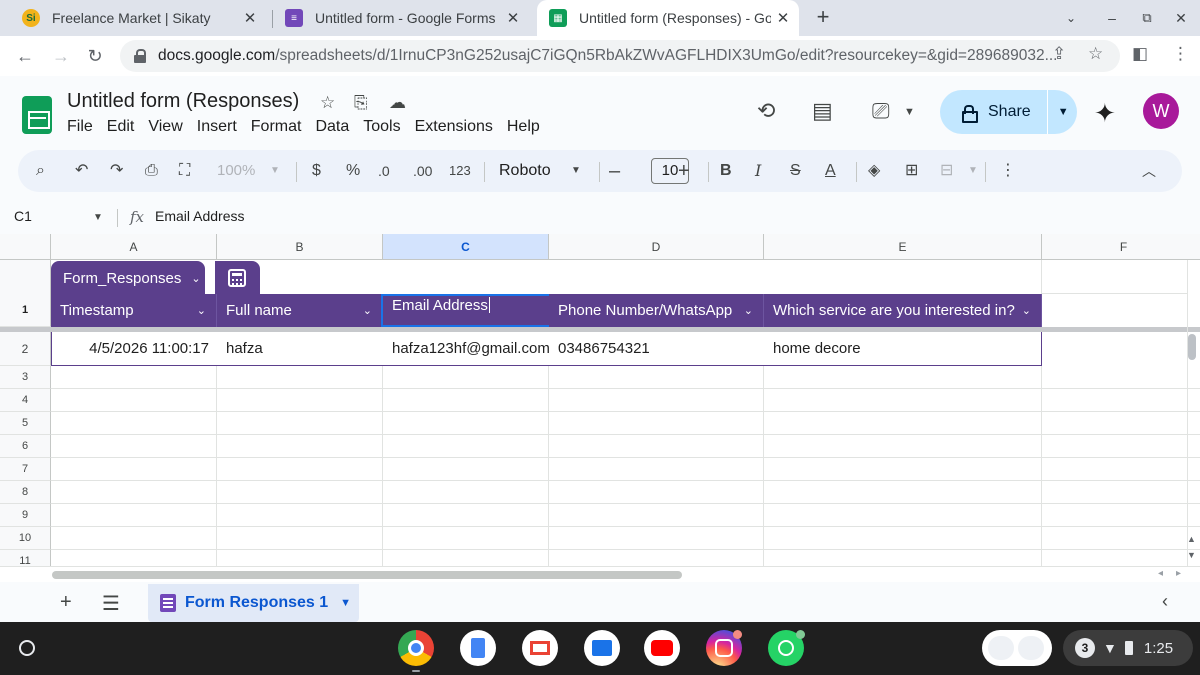  I want to click on tab-search-chevron-icon: ⌄, so click(1071, 18).